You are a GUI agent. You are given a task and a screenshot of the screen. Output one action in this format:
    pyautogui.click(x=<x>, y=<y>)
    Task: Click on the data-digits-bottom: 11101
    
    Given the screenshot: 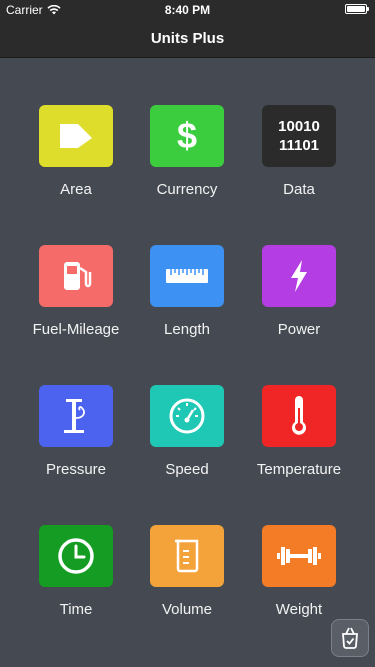 What is the action you would take?
    pyautogui.click(x=299, y=145)
    